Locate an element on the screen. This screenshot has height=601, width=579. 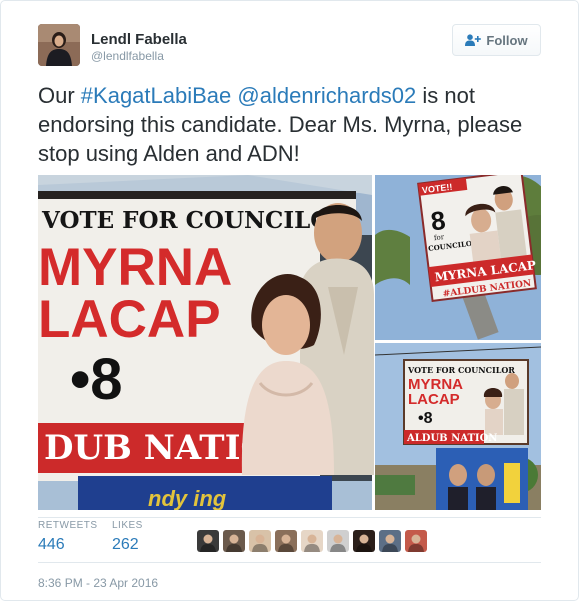
main-sign-line2: MYRNA is located at coordinates (135, 267).